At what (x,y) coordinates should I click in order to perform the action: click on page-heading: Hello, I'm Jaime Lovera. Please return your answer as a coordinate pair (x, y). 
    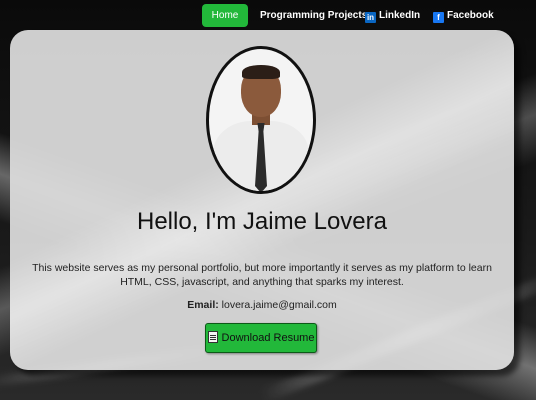
    Looking at the image, I should click on (261, 221).